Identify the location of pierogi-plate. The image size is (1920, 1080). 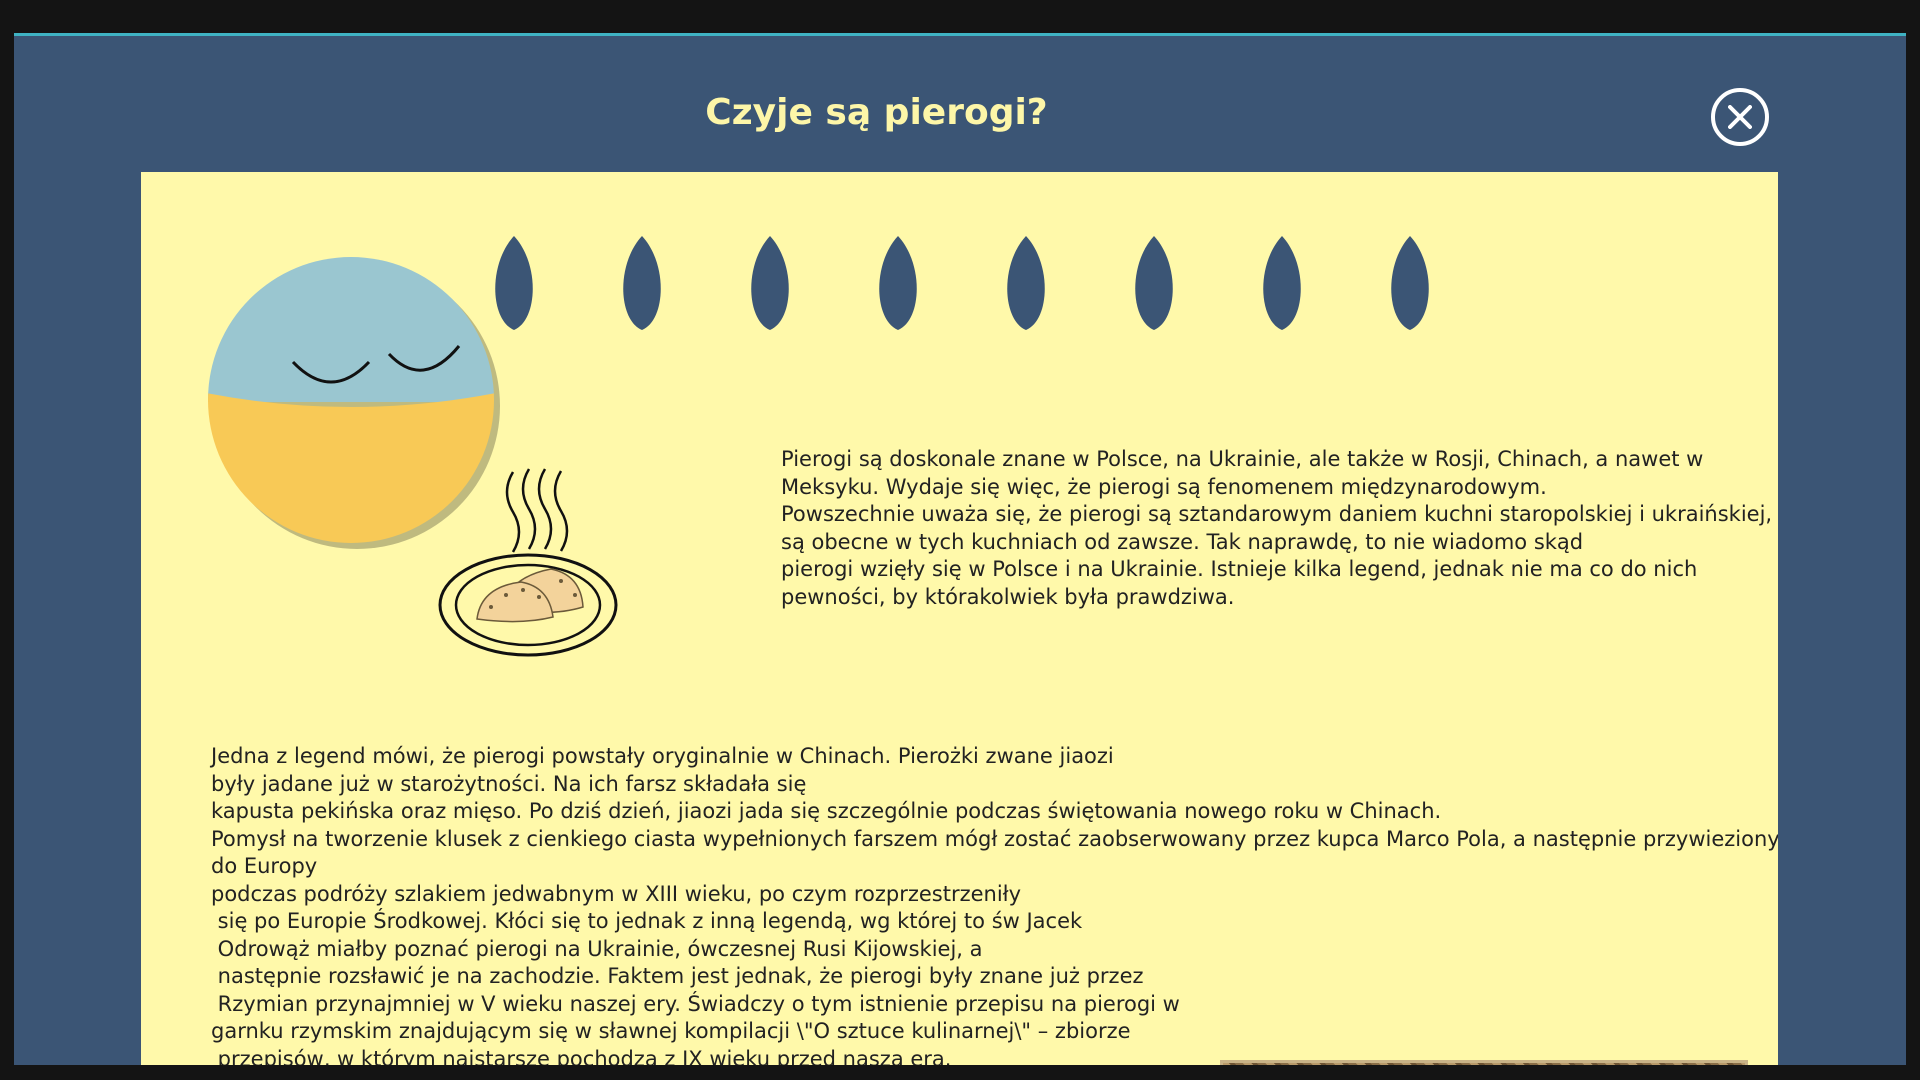
(528, 562).